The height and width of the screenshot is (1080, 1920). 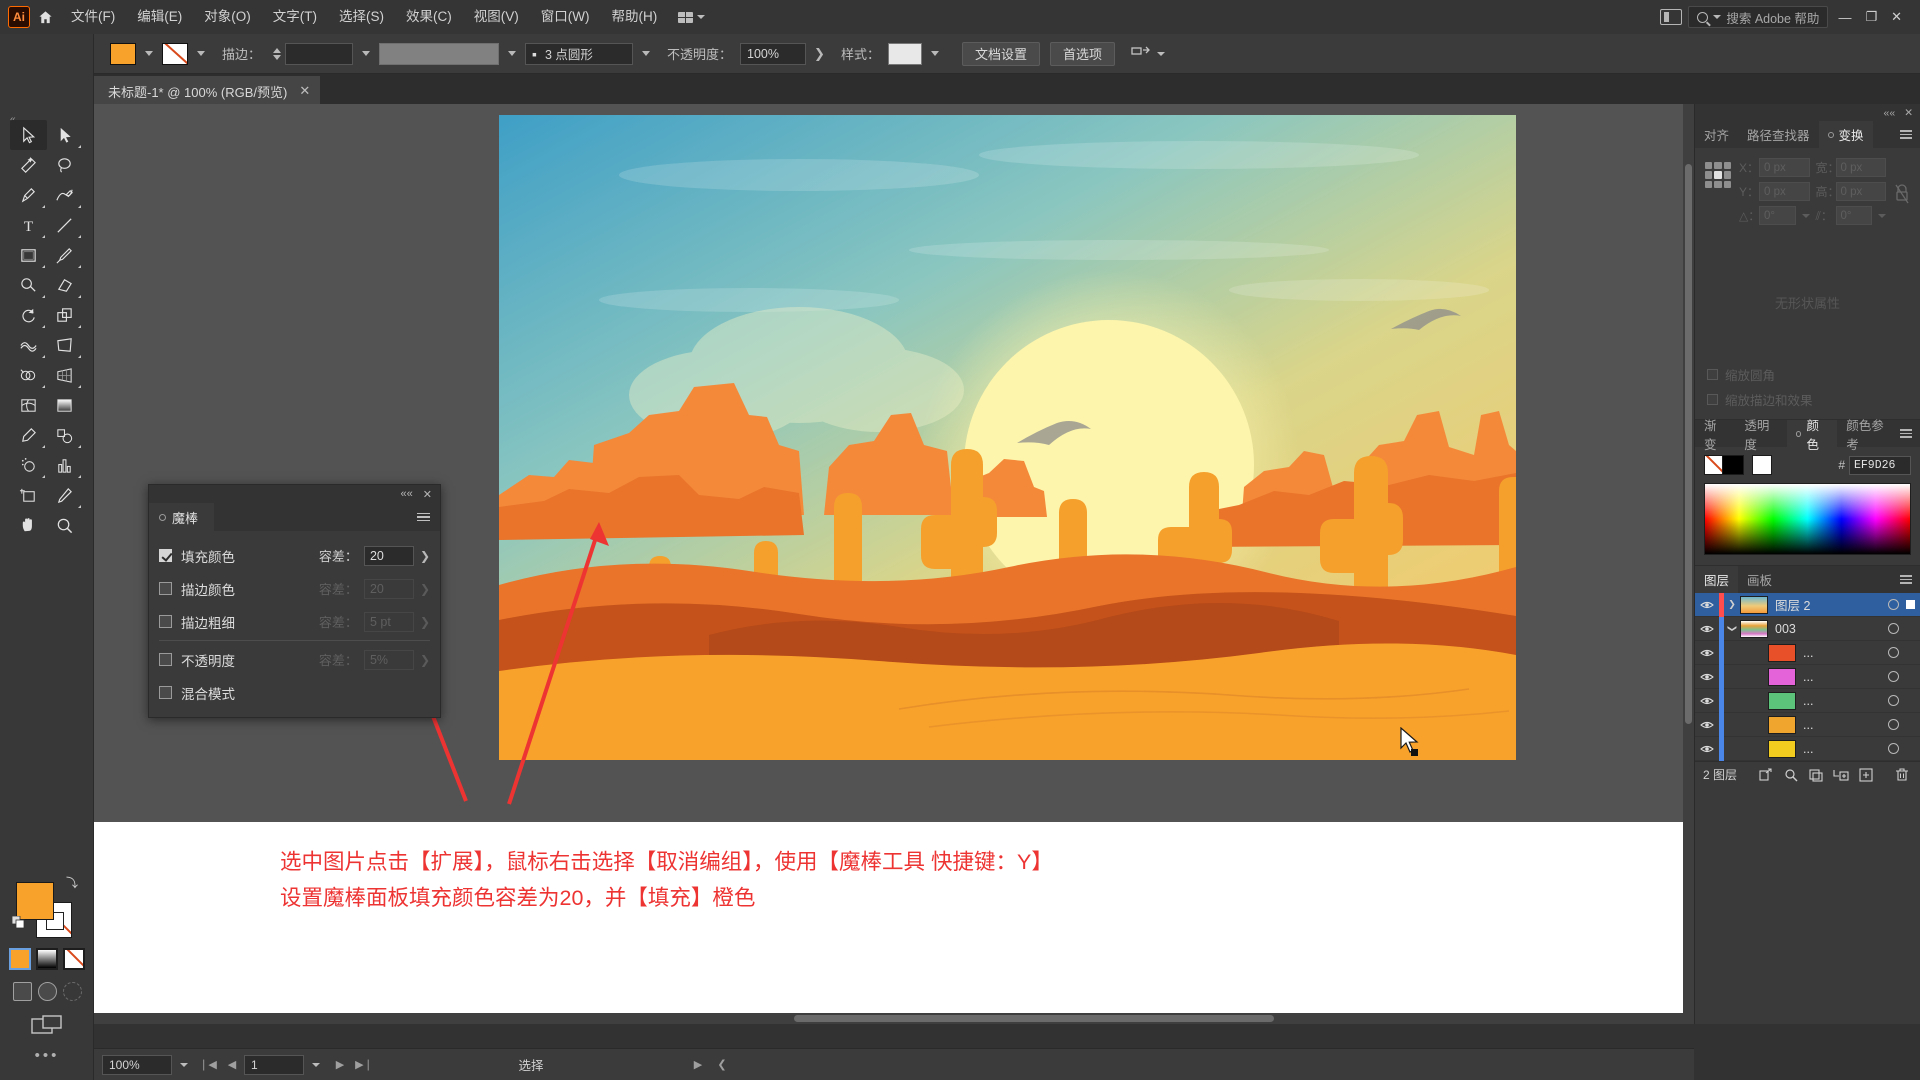 I want to click on layer-name: 003, so click(x=1827, y=629).